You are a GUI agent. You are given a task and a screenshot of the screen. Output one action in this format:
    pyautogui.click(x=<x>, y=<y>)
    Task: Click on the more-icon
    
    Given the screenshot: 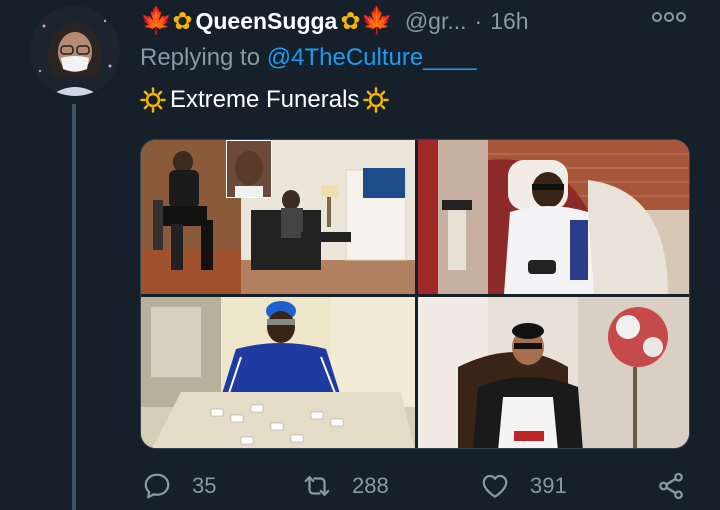 What is the action you would take?
    pyautogui.click(x=669, y=17)
    